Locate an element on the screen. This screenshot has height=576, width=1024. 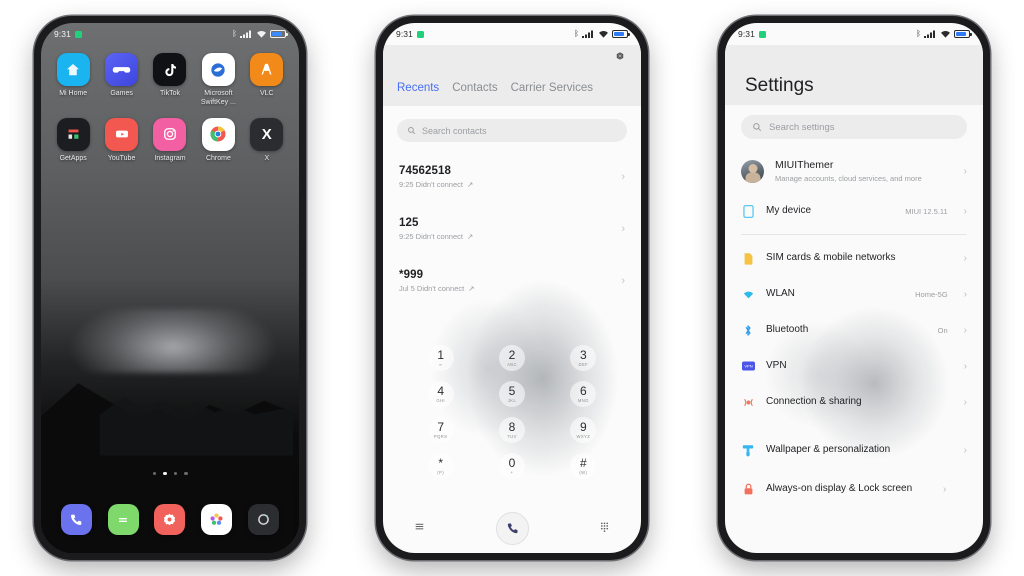
phone-call-icon is located at coordinates (512, 528).